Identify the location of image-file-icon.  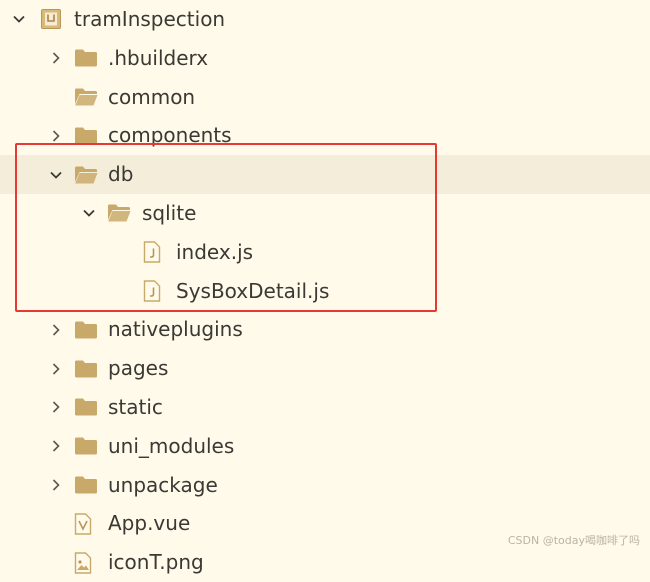
(83, 562).